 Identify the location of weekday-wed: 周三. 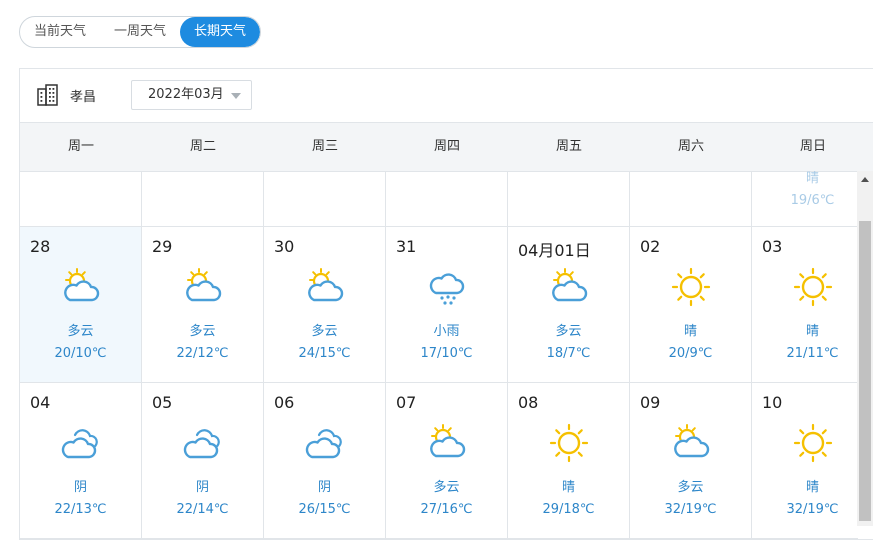
(324, 146).